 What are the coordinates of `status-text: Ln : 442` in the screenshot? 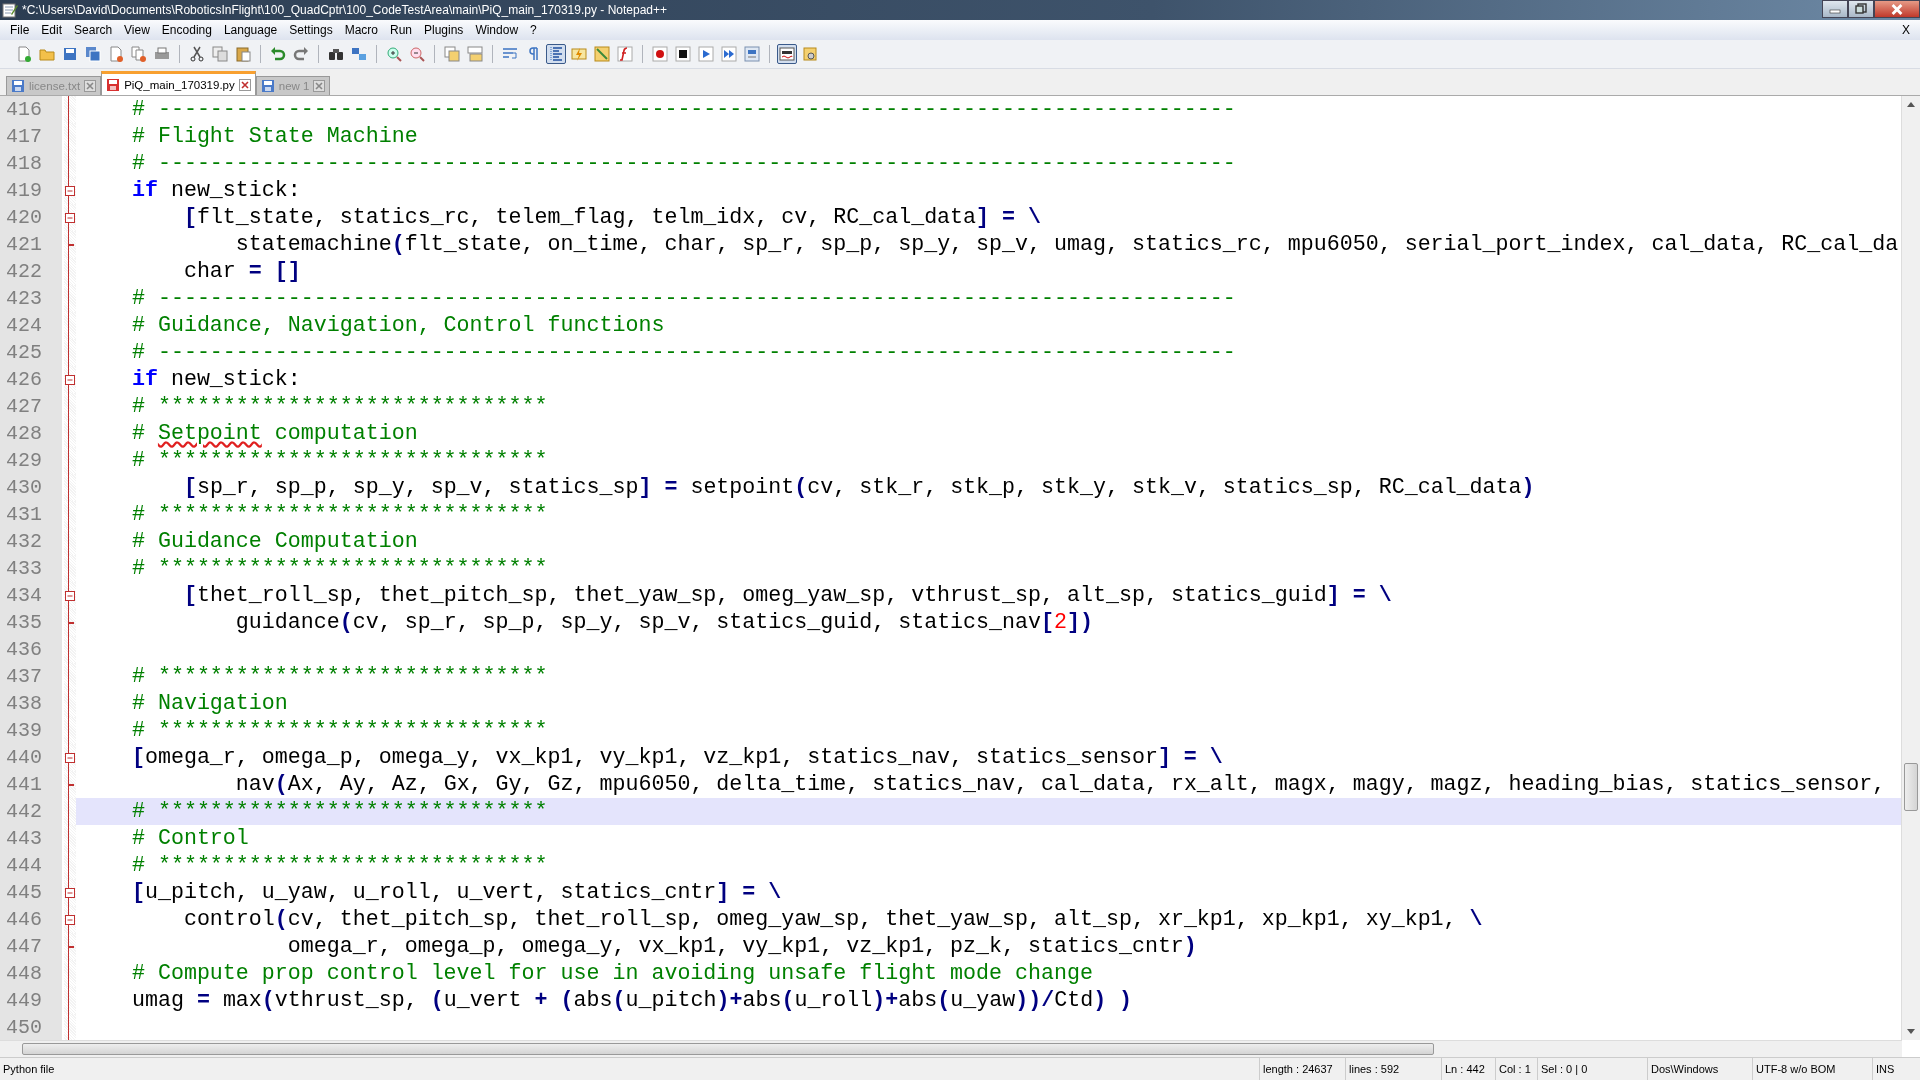 It's located at (1468, 1069).